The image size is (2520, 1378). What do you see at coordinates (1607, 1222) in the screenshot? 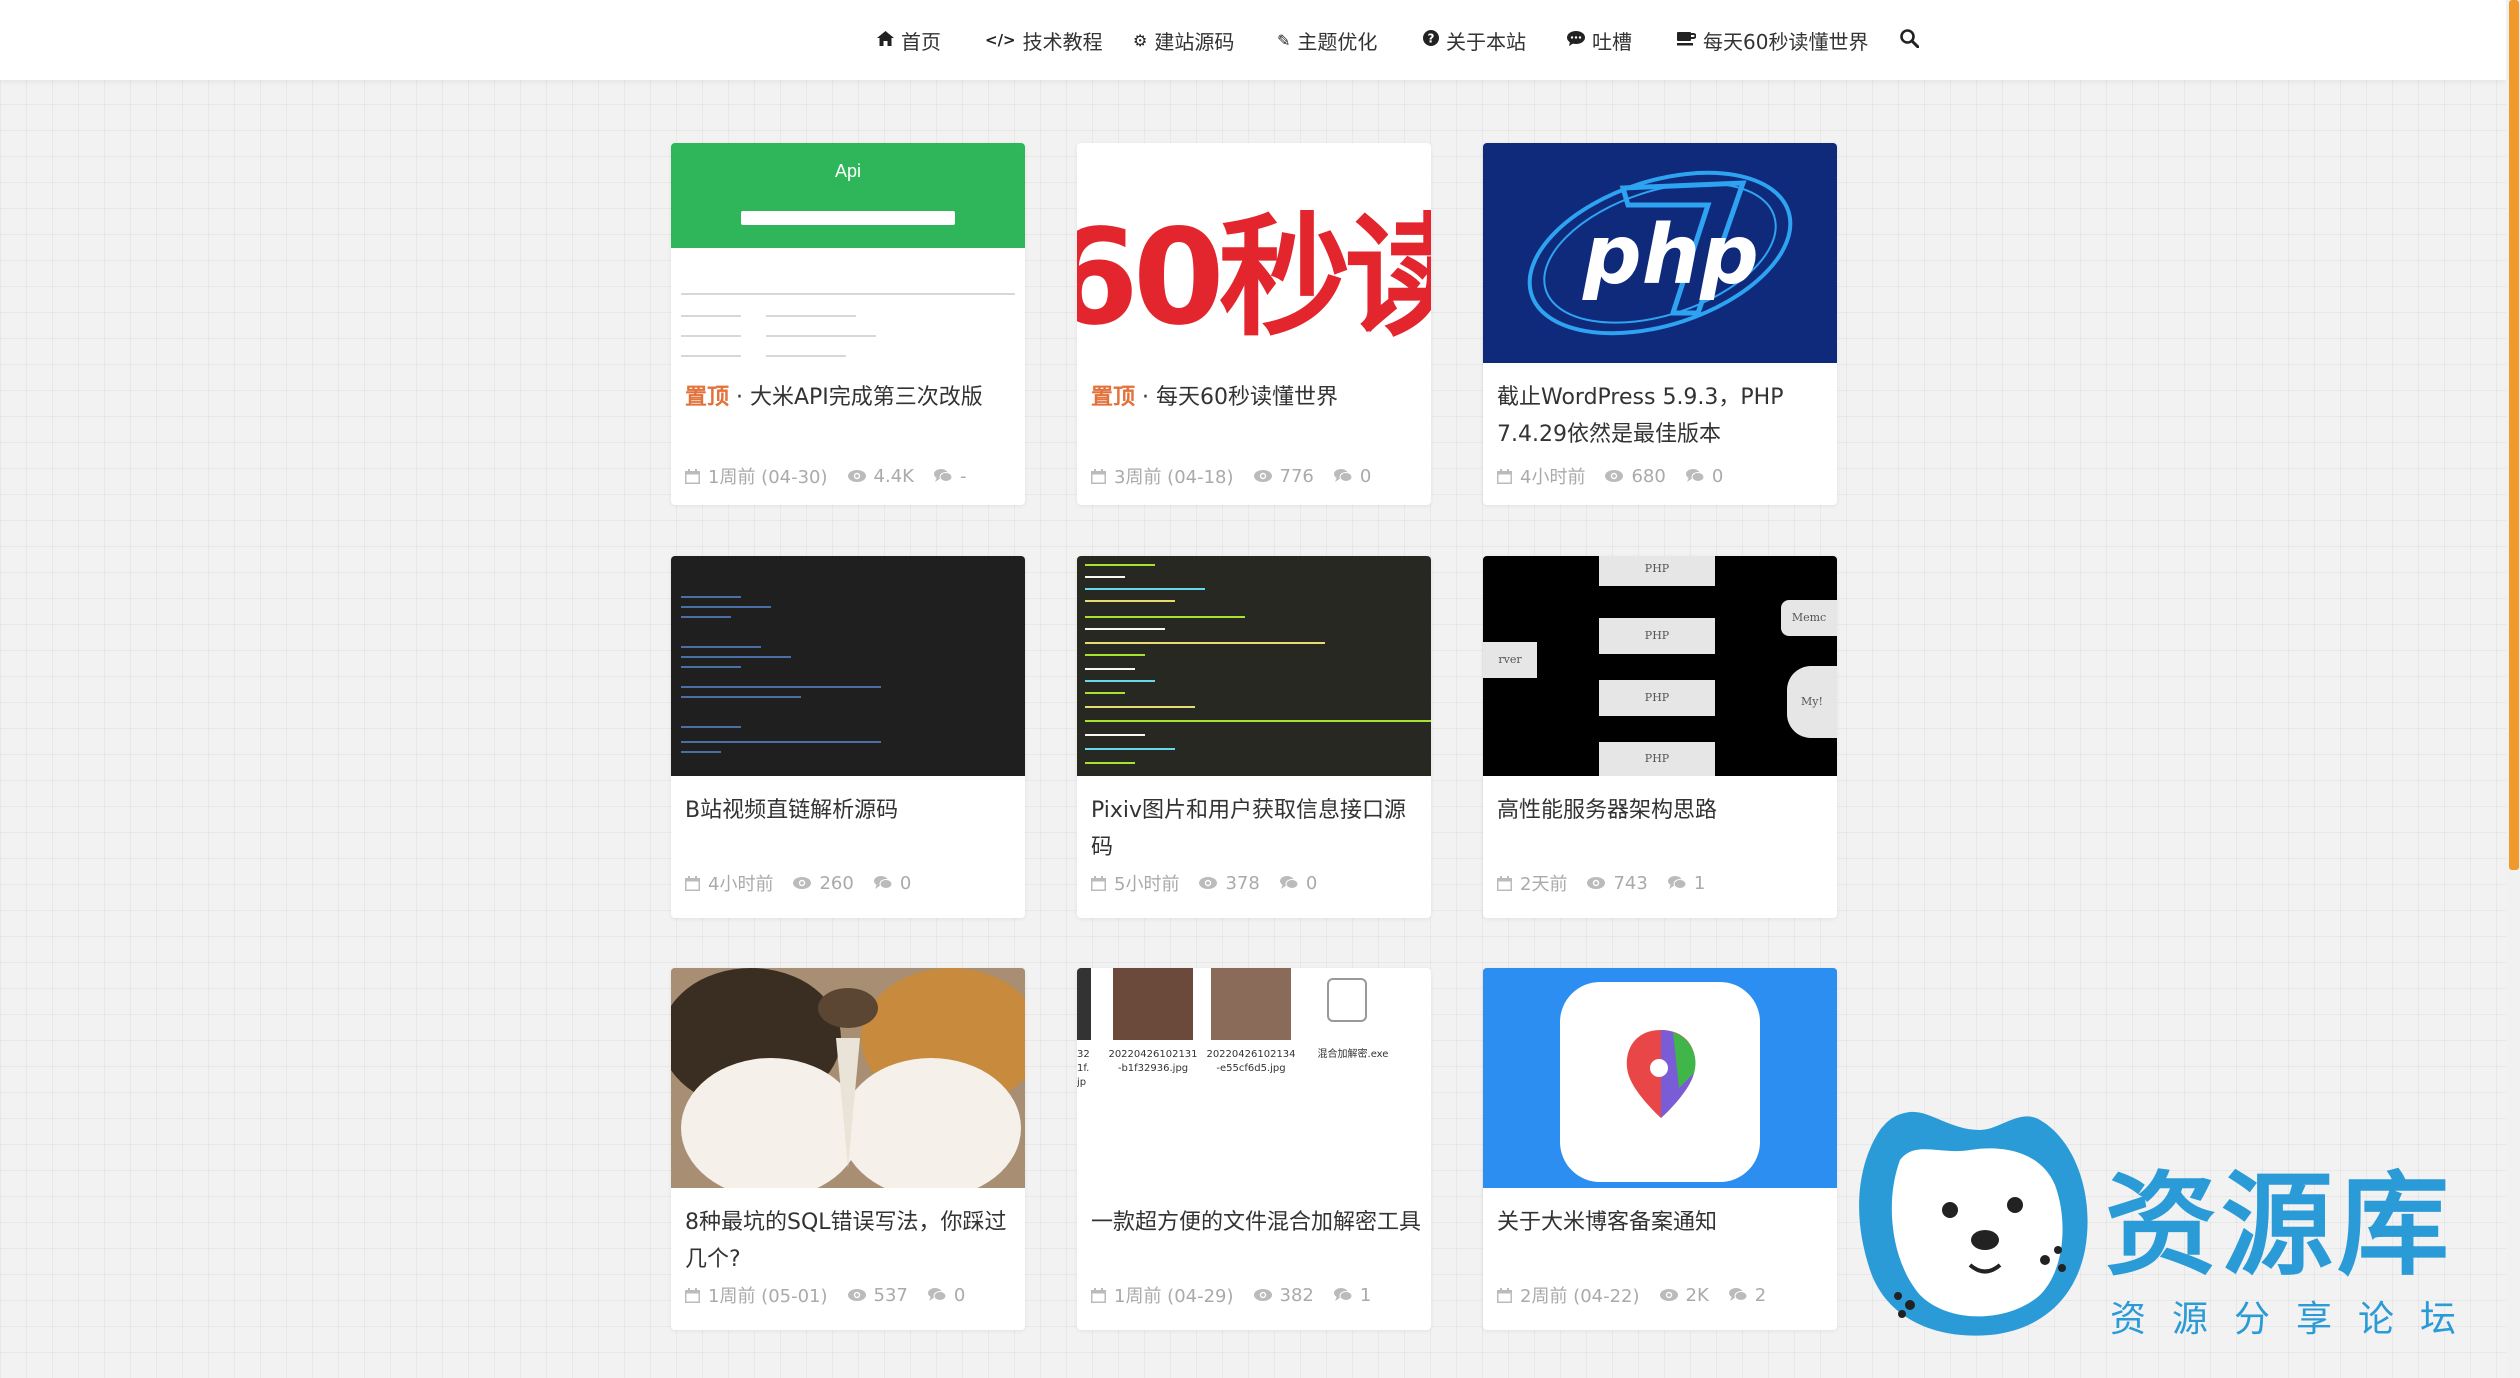
I see `post-title-text: 关于大米博客备案通知` at bounding box center [1607, 1222].